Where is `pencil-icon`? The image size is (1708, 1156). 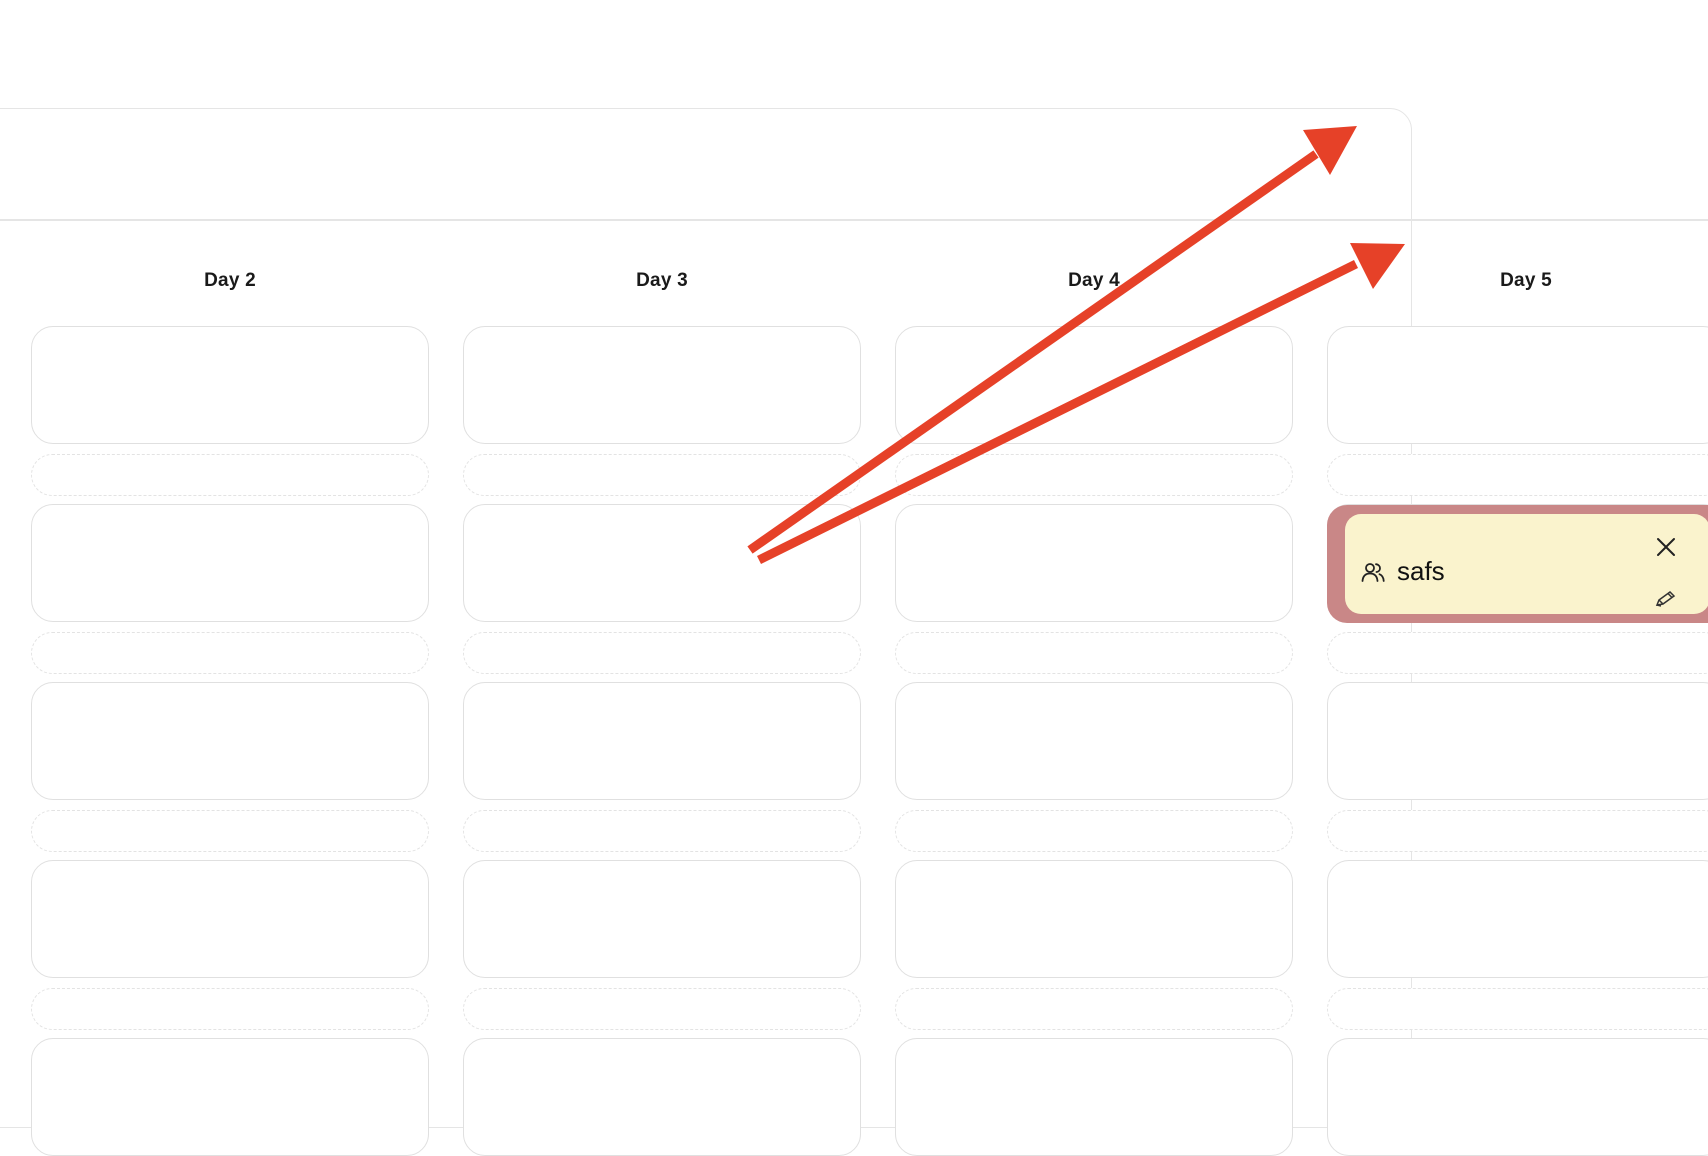 pencil-icon is located at coordinates (1666, 599).